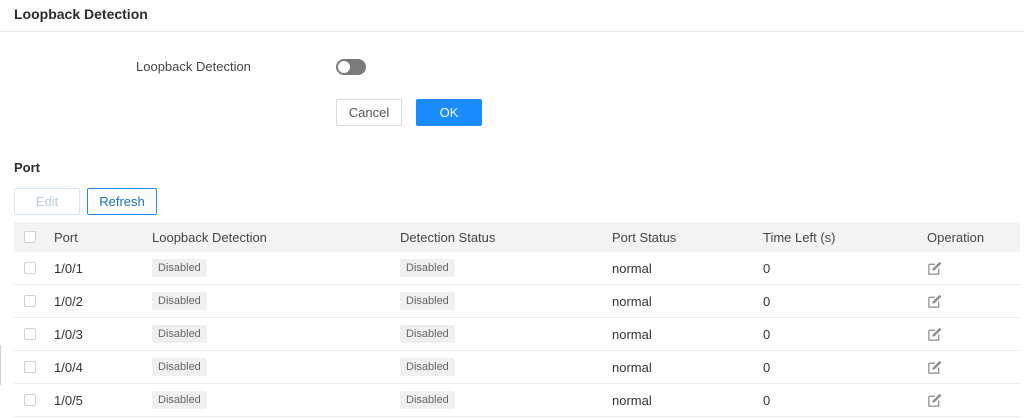  What do you see at coordinates (68, 367) in the screenshot?
I see `port-cell: 1/0/4` at bounding box center [68, 367].